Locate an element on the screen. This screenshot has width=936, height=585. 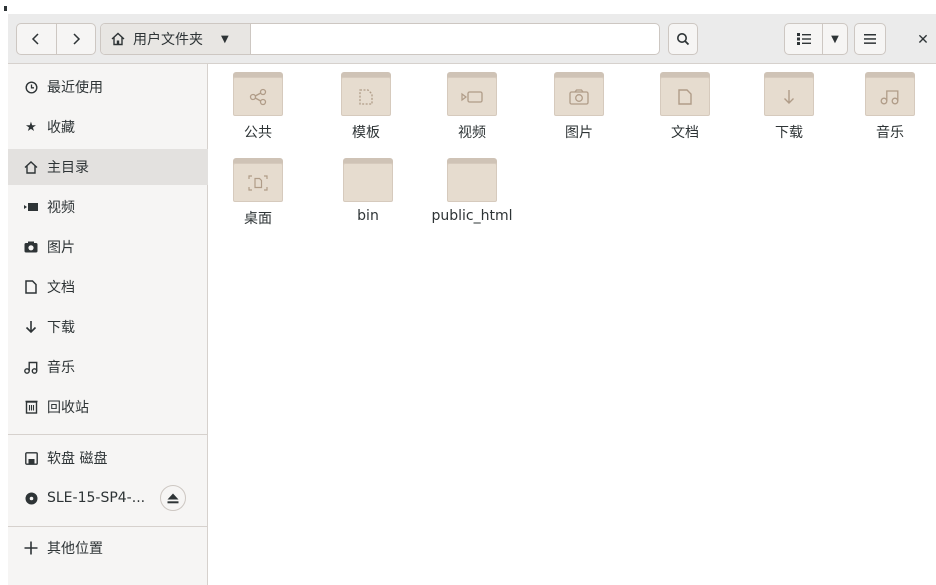
file-name: 图片 is located at coordinates (579, 133).